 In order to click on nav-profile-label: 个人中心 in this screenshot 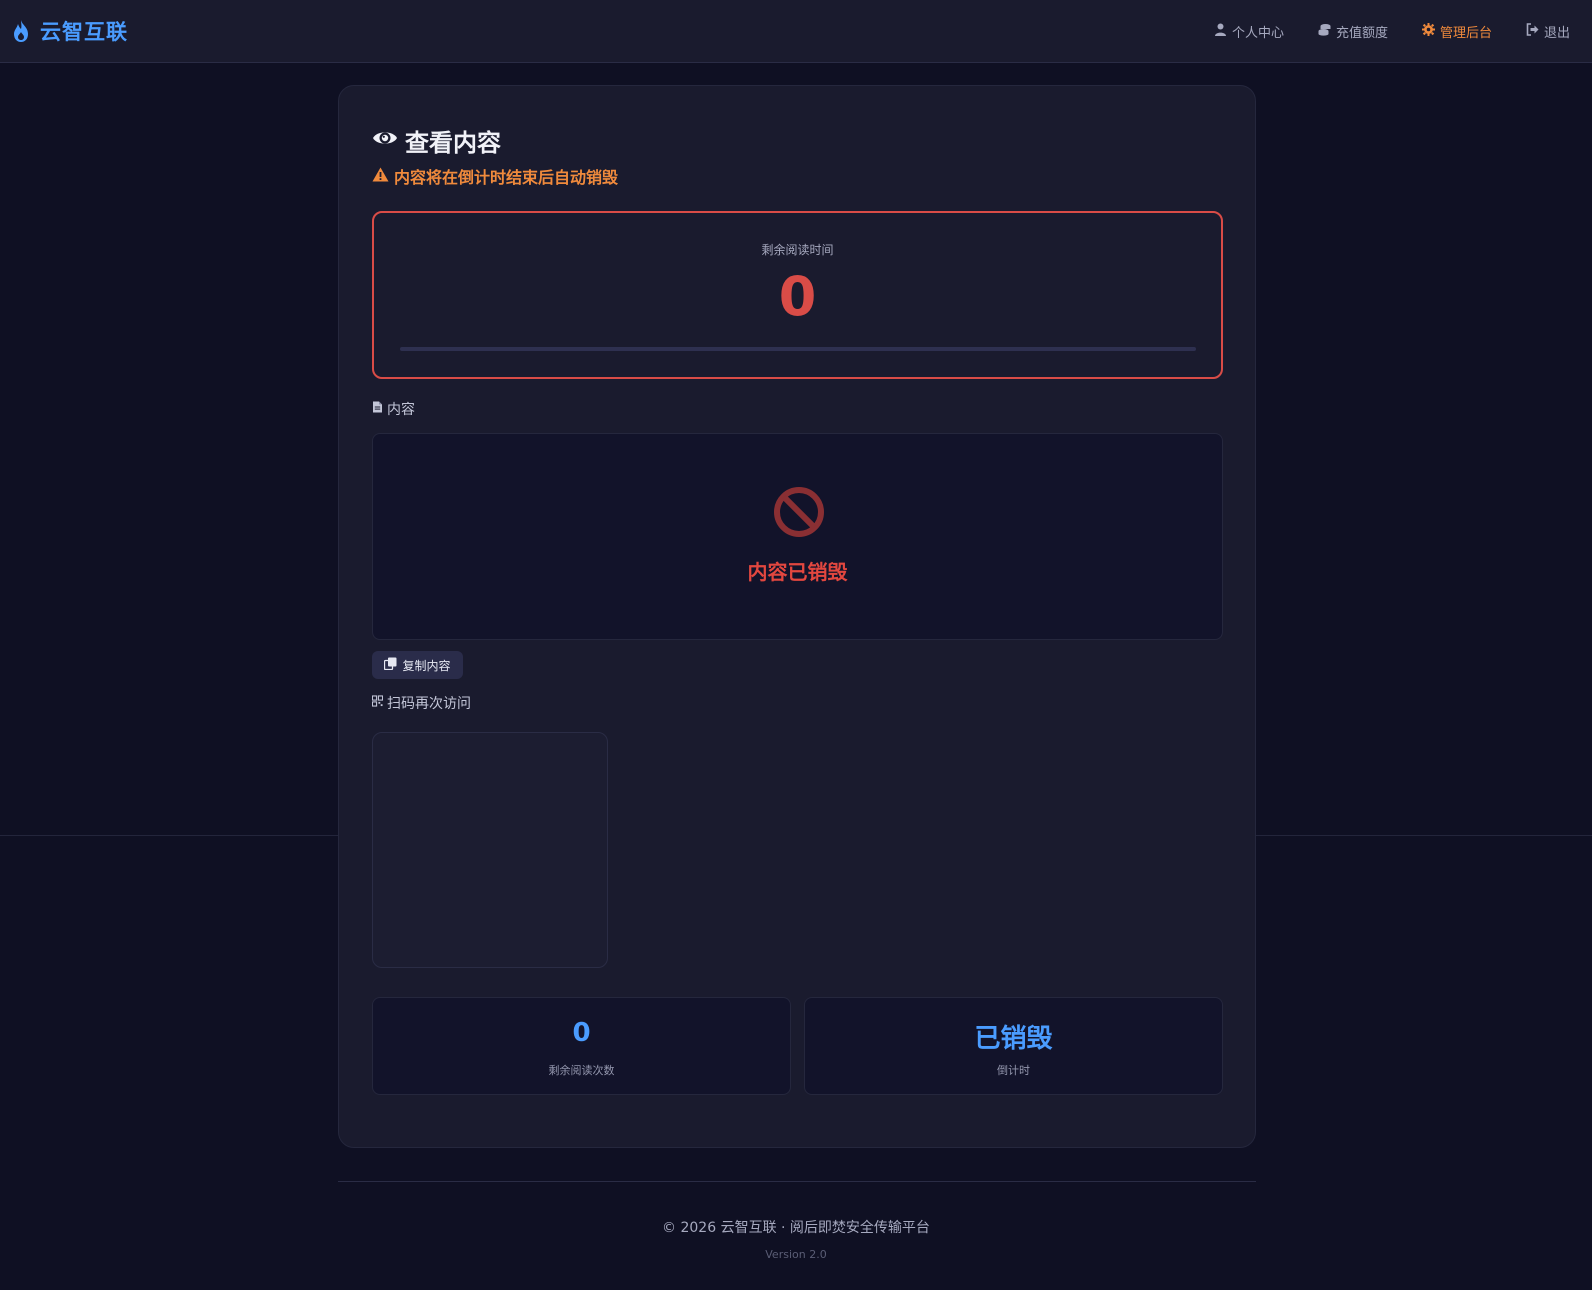, I will do `click(1257, 33)`.